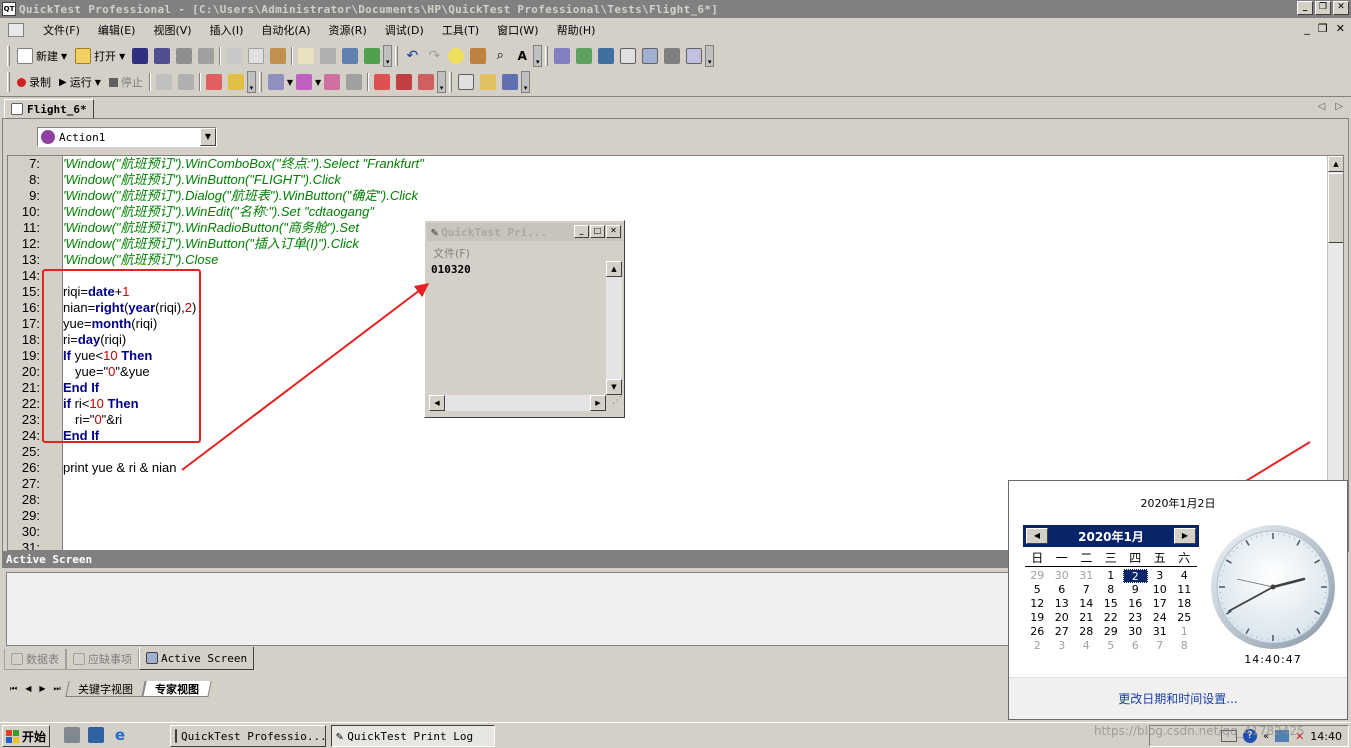 This screenshot has height=748, width=1351. Describe the element at coordinates (126, 82) in the screenshot. I see `stop-button: 停止` at that location.